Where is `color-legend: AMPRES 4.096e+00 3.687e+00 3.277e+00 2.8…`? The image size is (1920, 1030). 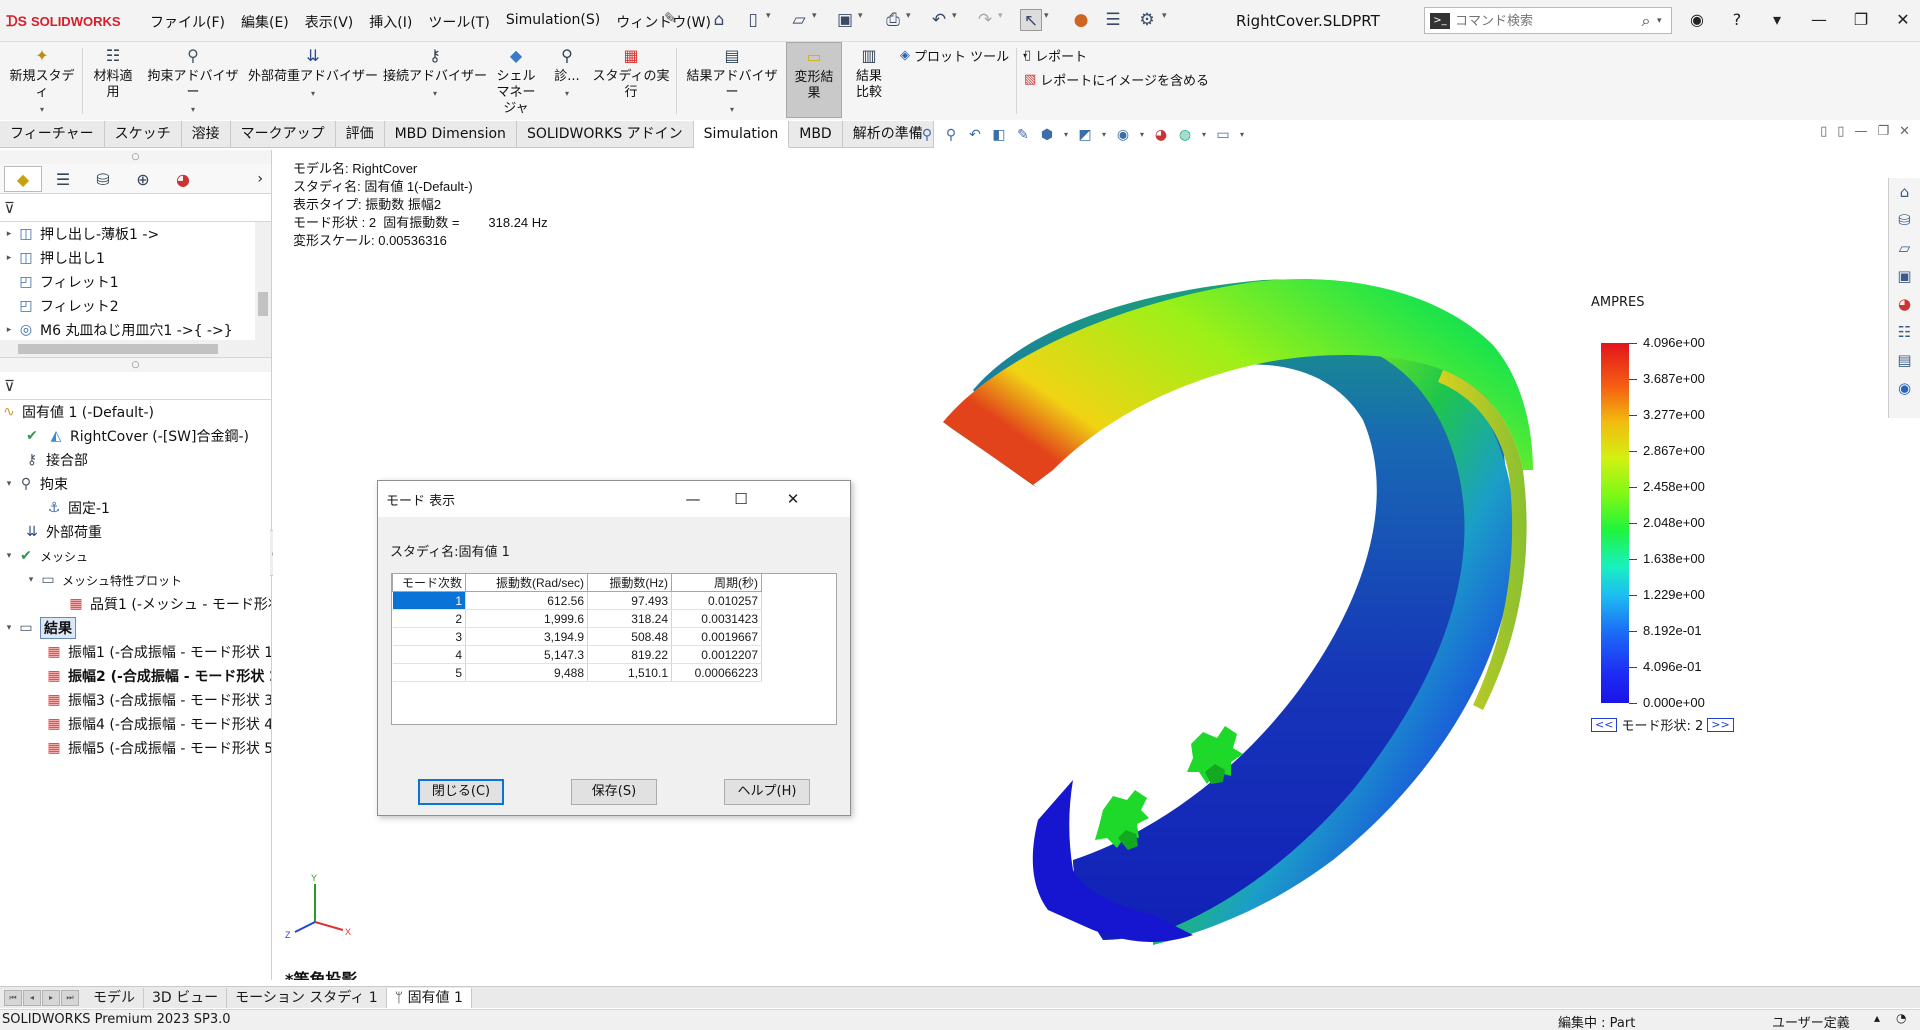
color-legend: AMPRES 4.096e+00 3.687e+00 3.277e+00 2.8… is located at coordinates (1671, 510).